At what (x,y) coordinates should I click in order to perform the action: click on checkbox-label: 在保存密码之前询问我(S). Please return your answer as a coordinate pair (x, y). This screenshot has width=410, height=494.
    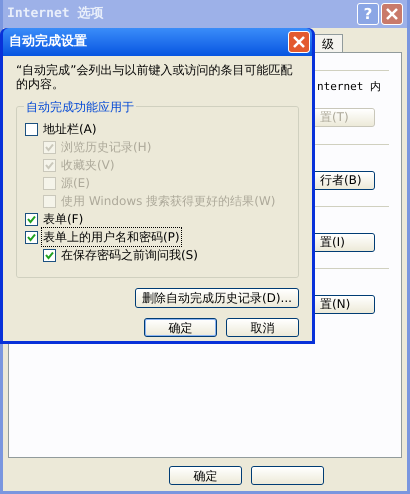
    Looking at the image, I should click on (129, 255).